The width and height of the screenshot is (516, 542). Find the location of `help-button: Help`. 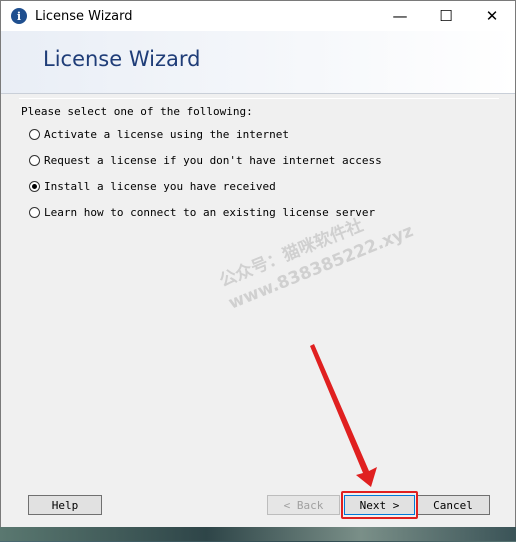

help-button: Help is located at coordinates (65, 505).